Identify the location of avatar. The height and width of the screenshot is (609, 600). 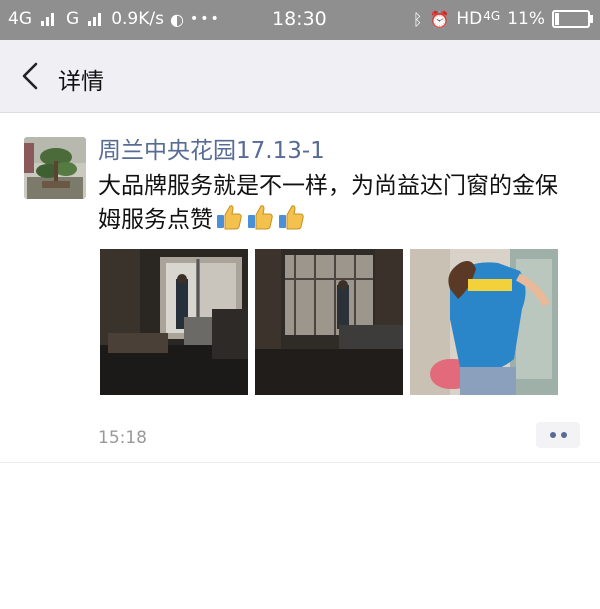
(55, 168).